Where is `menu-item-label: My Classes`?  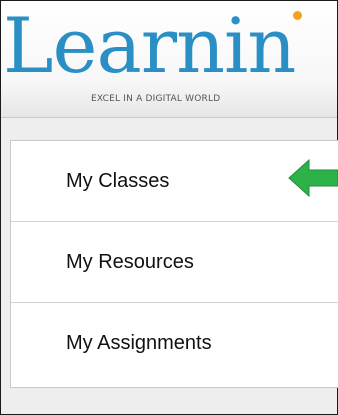 menu-item-label: My Classes is located at coordinates (118, 181).